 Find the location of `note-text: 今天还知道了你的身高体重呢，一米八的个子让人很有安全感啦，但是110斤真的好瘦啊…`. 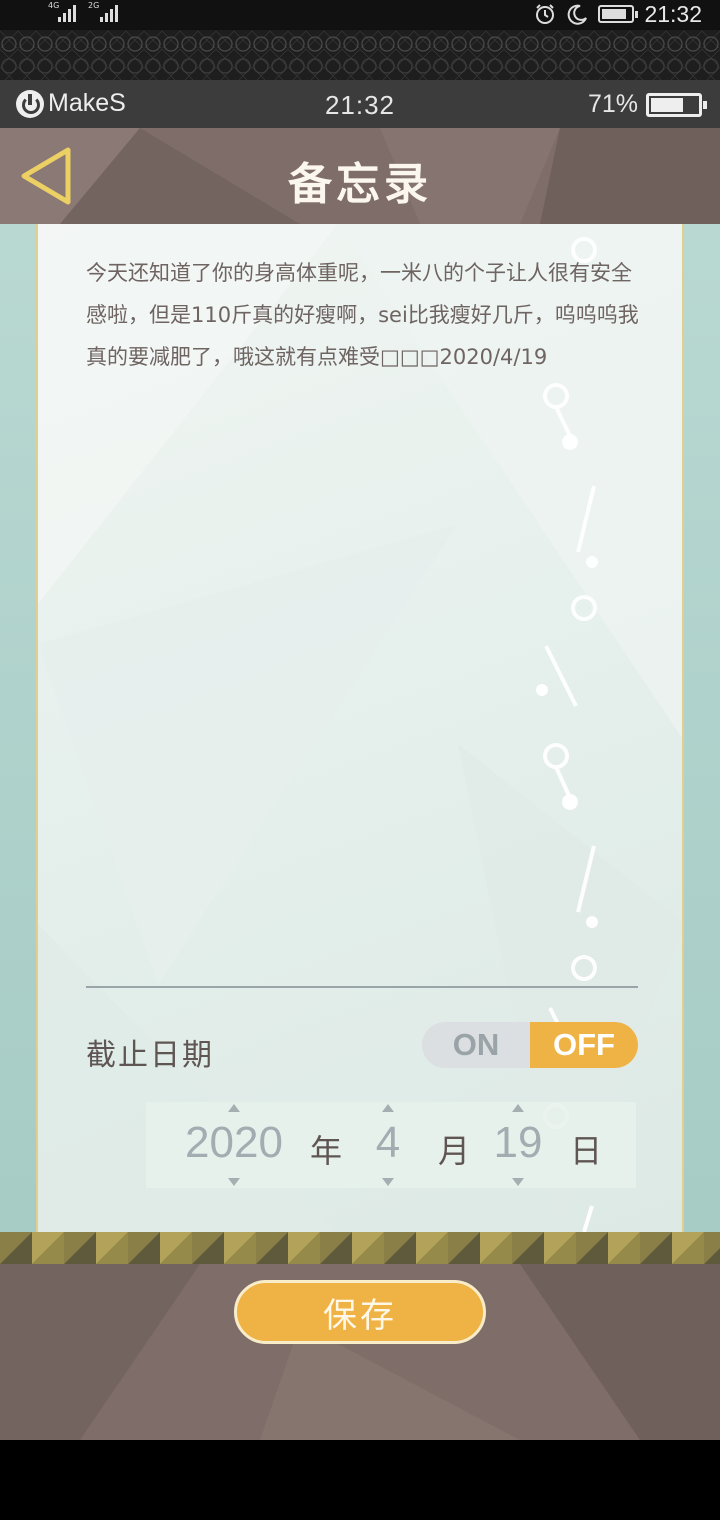

note-text: 今天还知道了你的身高体重呢，一米八的个子让人很有安全感啦，但是110斤真的好瘦啊… is located at coordinates (364, 315).